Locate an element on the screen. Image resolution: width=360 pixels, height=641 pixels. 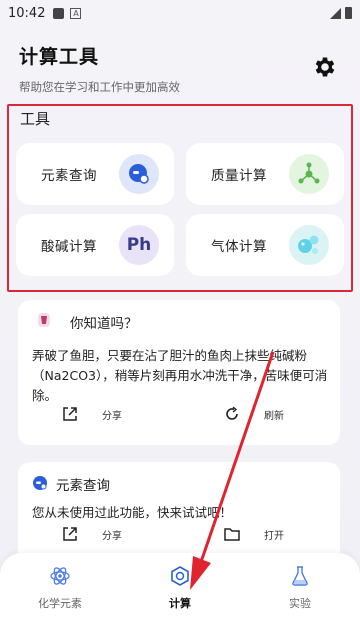
element-feature-card: 元素查询 您从未使用过此功能，快来试试吧！ 分享 打开 is located at coordinates (179, 512).